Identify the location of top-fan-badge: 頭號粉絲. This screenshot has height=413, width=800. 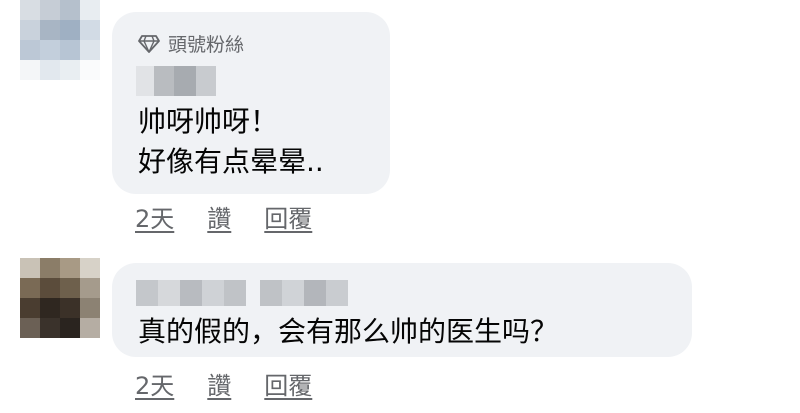
(191, 43).